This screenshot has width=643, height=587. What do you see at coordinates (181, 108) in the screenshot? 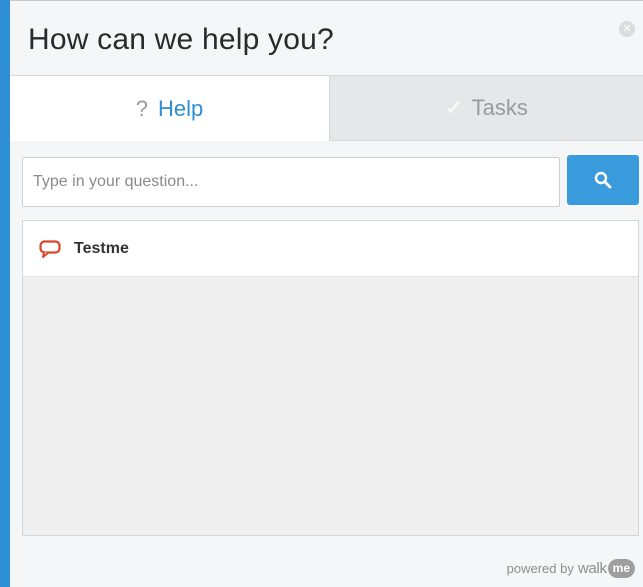
I see `tab-help-label: Help` at bounding box center [181, 108].